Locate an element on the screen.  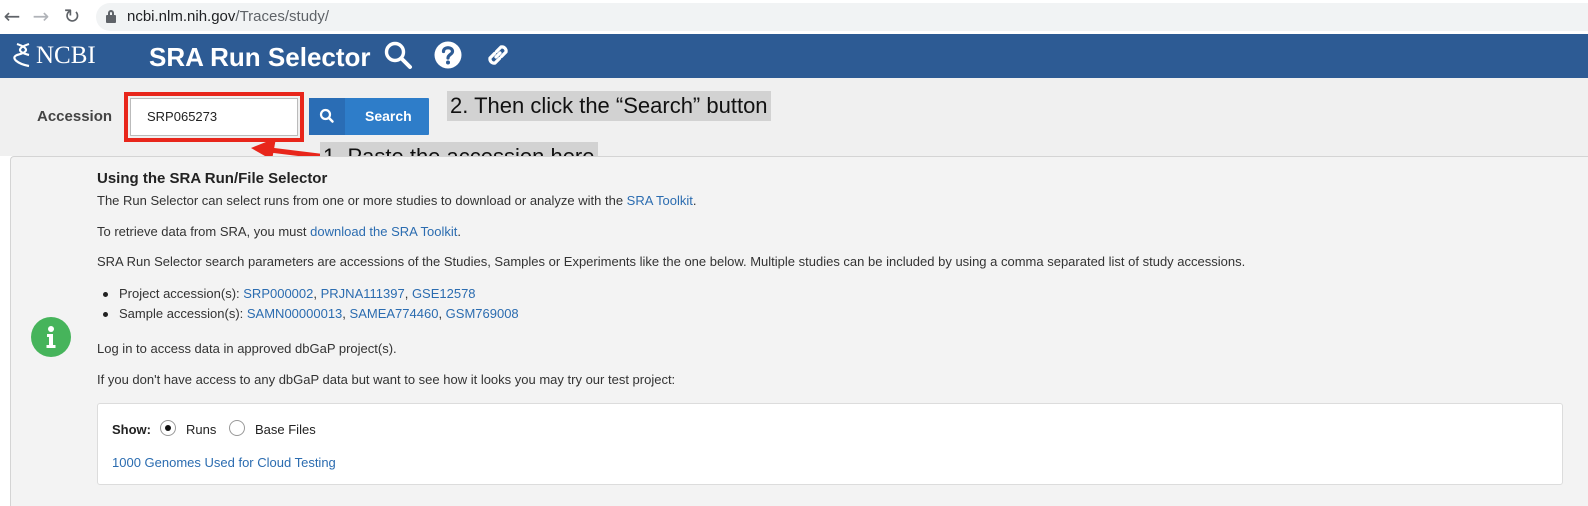
url-host: ncbi.nlm.nih.gov is located at coordinates (181, 16).